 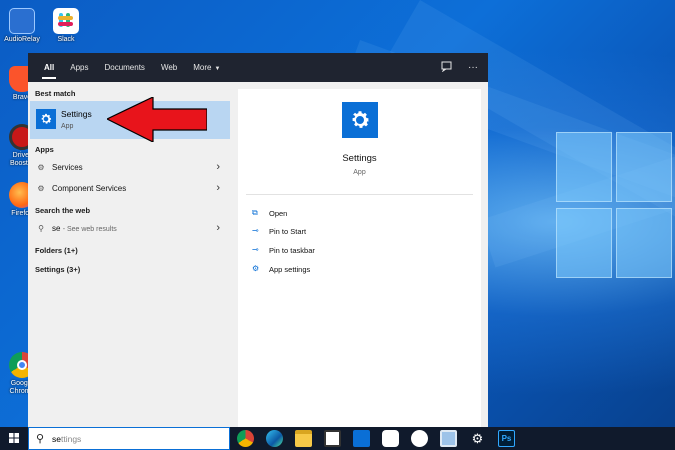 What do you see at coordinates (245, 438) in the screenshot?
I see `chrome-taskbar-icon` at bounding box center [245, 438].